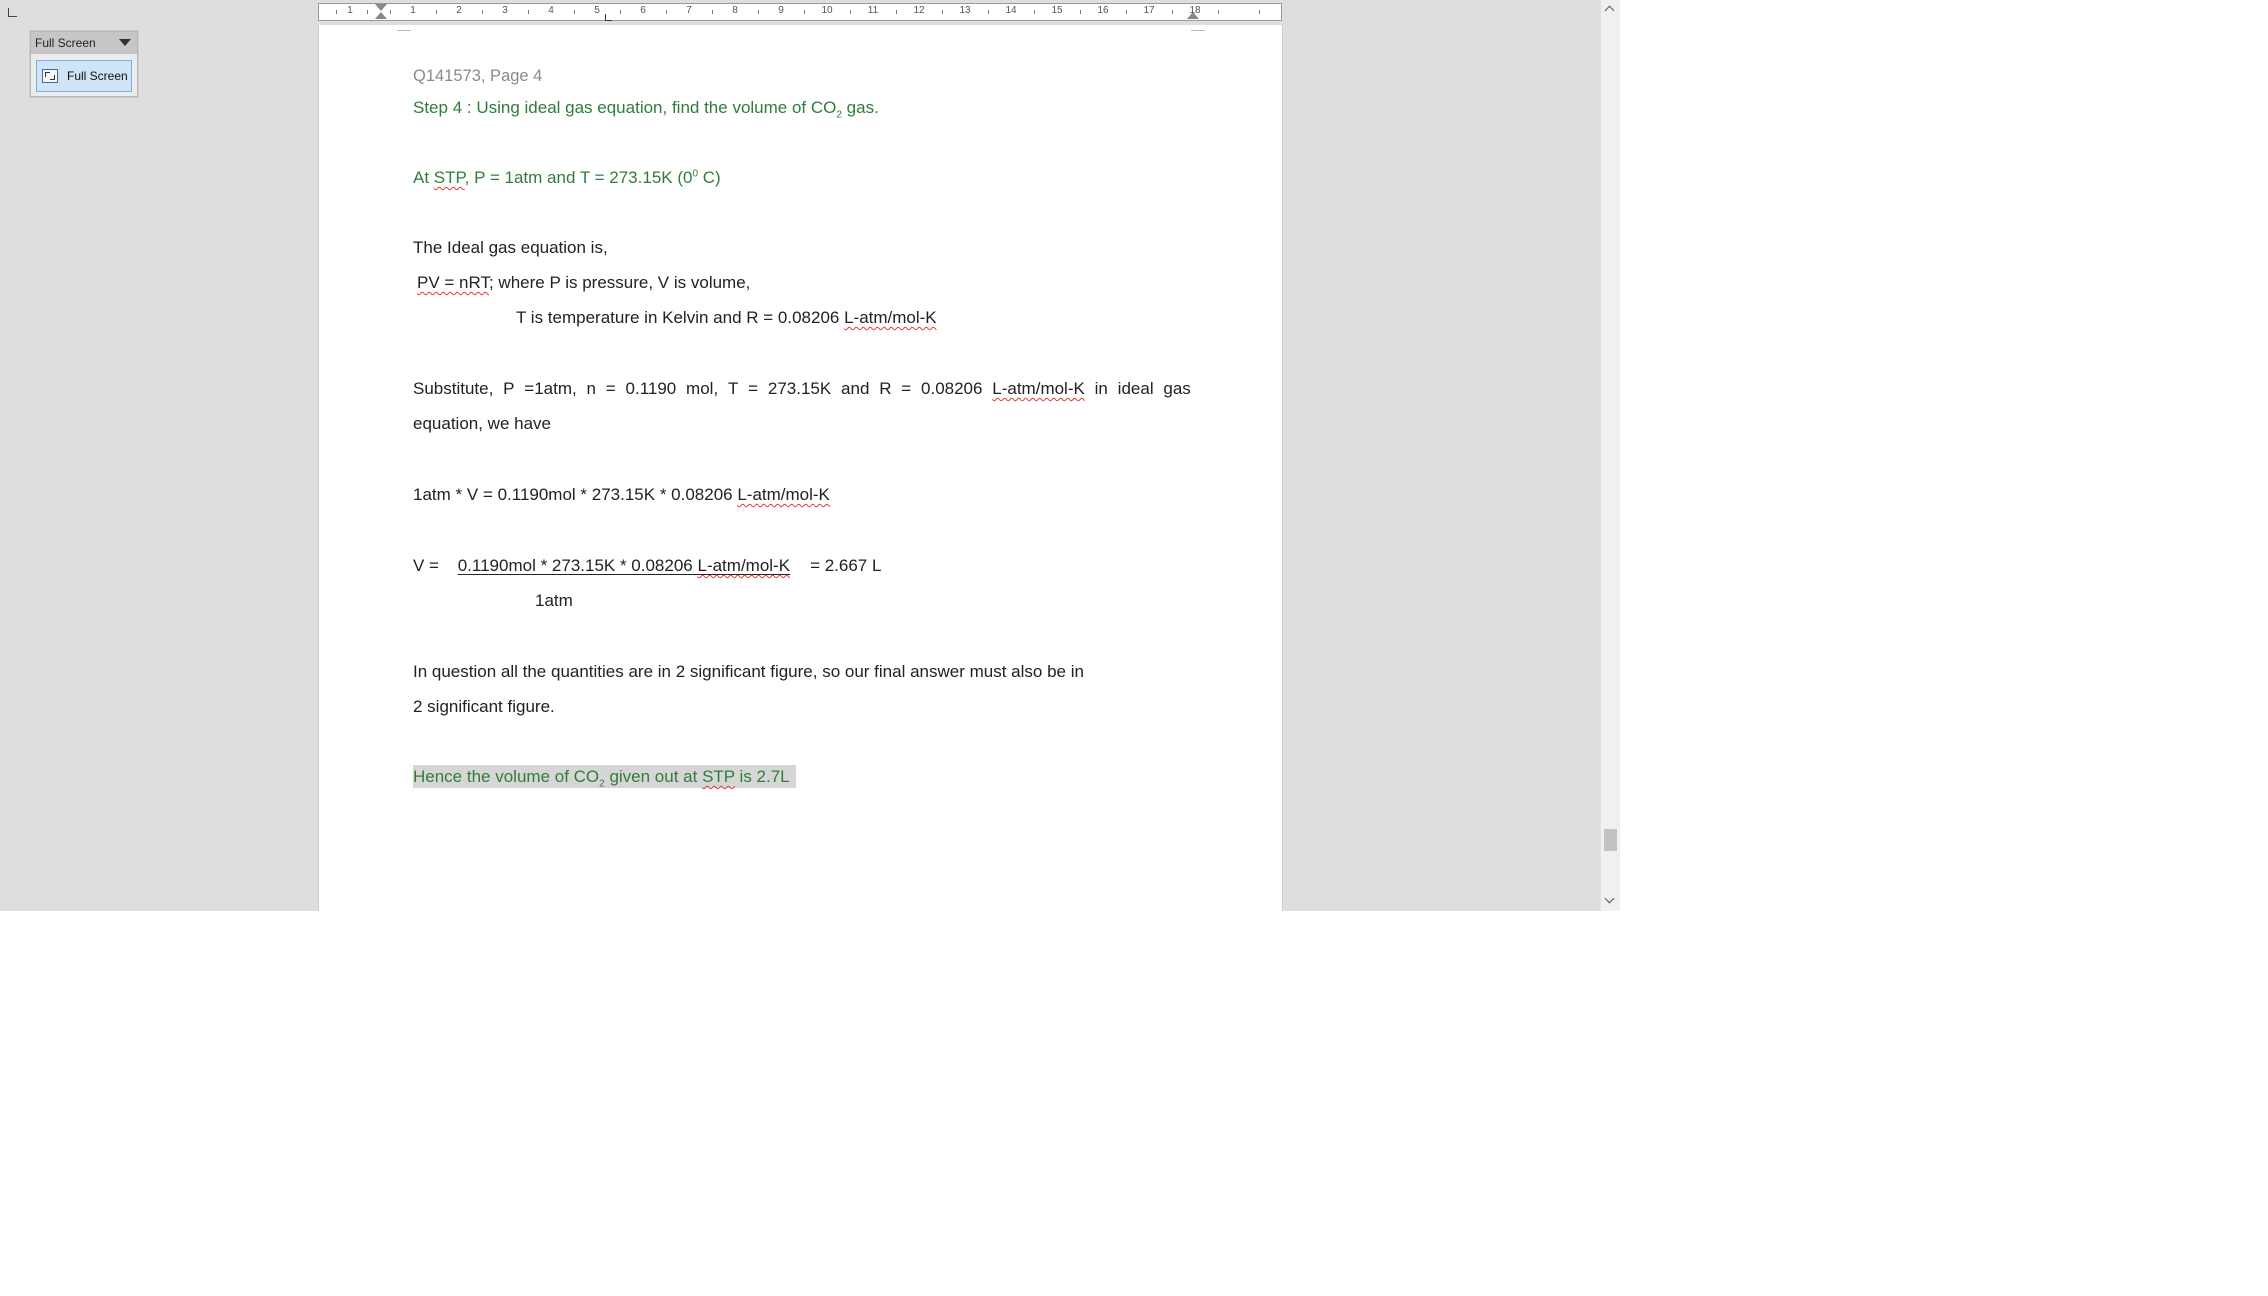 The image size is (2268, 1296). Describe the element at coordinates (827, 10) in the screenshot. I see `ruler-number: 10` at that location.